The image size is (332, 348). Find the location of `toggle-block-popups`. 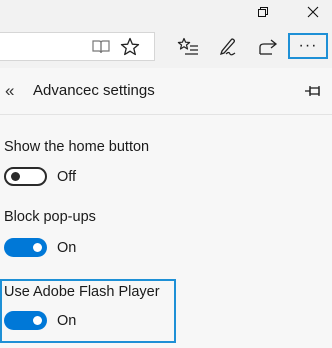

toggle-block-popups is located at coordinates (25, 247).